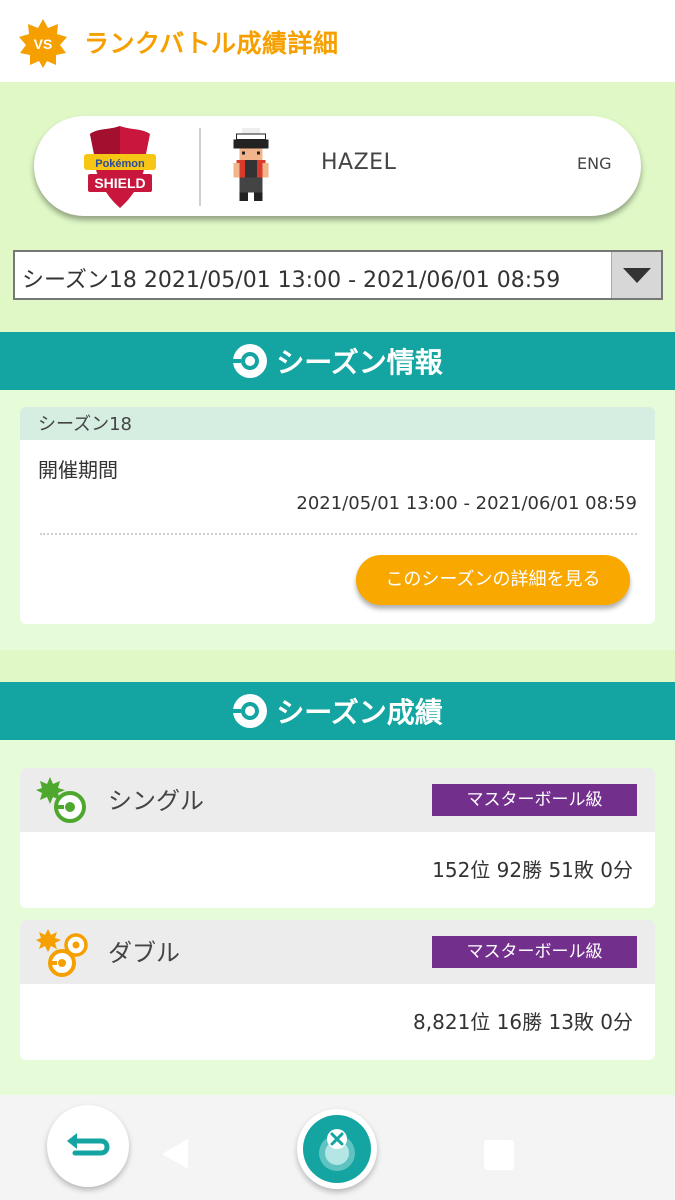 This screenshot has height=1200, width=675. I want to click on home-icon, so click(337, 1149).